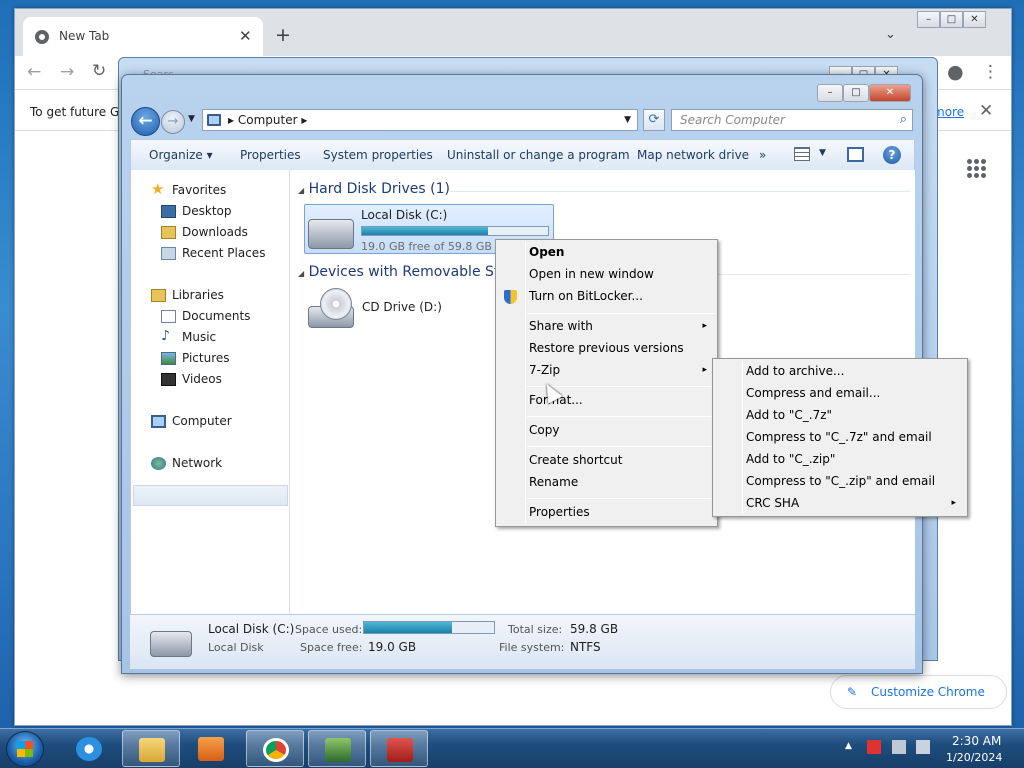 This screenshot has height=768, width=1024. I want to click on view-options-chevron-icon: ▼, so click(822, 153).